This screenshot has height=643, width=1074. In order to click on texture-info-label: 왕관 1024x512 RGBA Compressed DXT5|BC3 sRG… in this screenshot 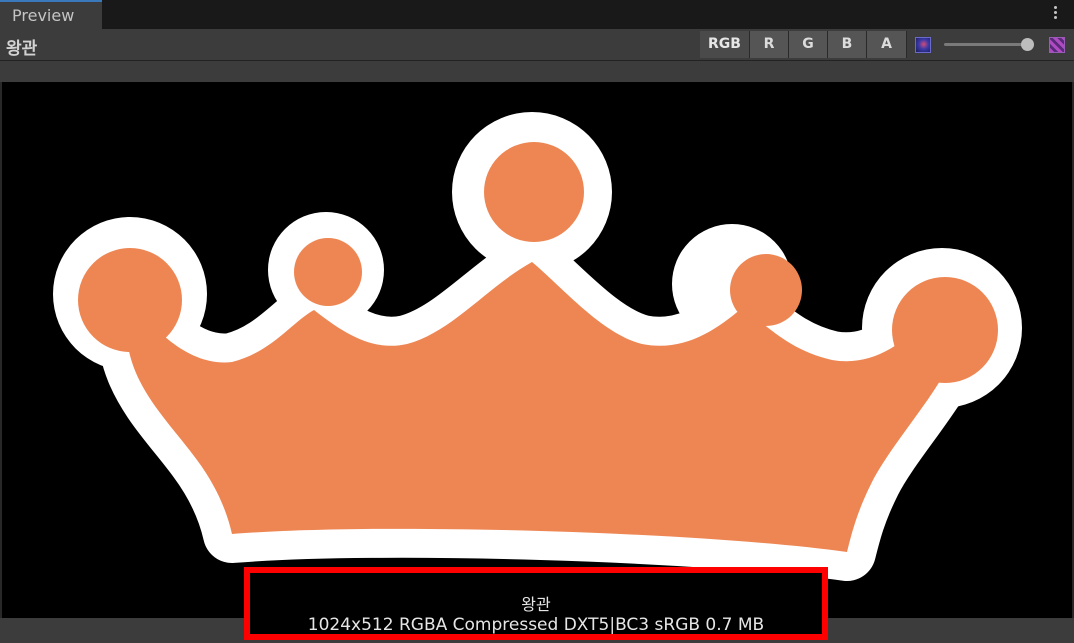, I will do `click(536, 603)`.